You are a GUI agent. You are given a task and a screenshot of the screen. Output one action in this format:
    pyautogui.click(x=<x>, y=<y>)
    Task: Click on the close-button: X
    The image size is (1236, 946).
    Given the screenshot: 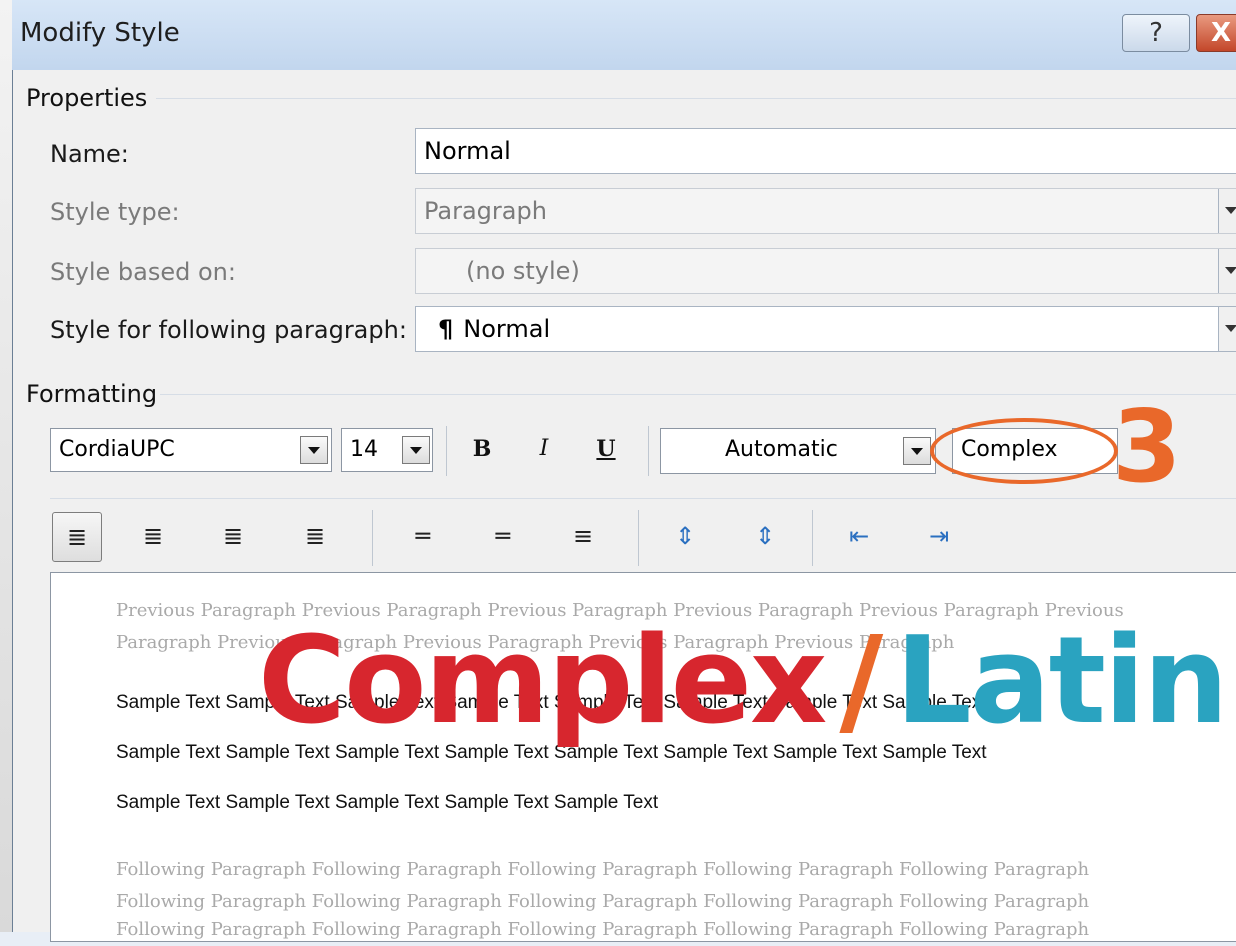 What is the action you would take?
    pyautogui.click(x=1216, y=33)
    